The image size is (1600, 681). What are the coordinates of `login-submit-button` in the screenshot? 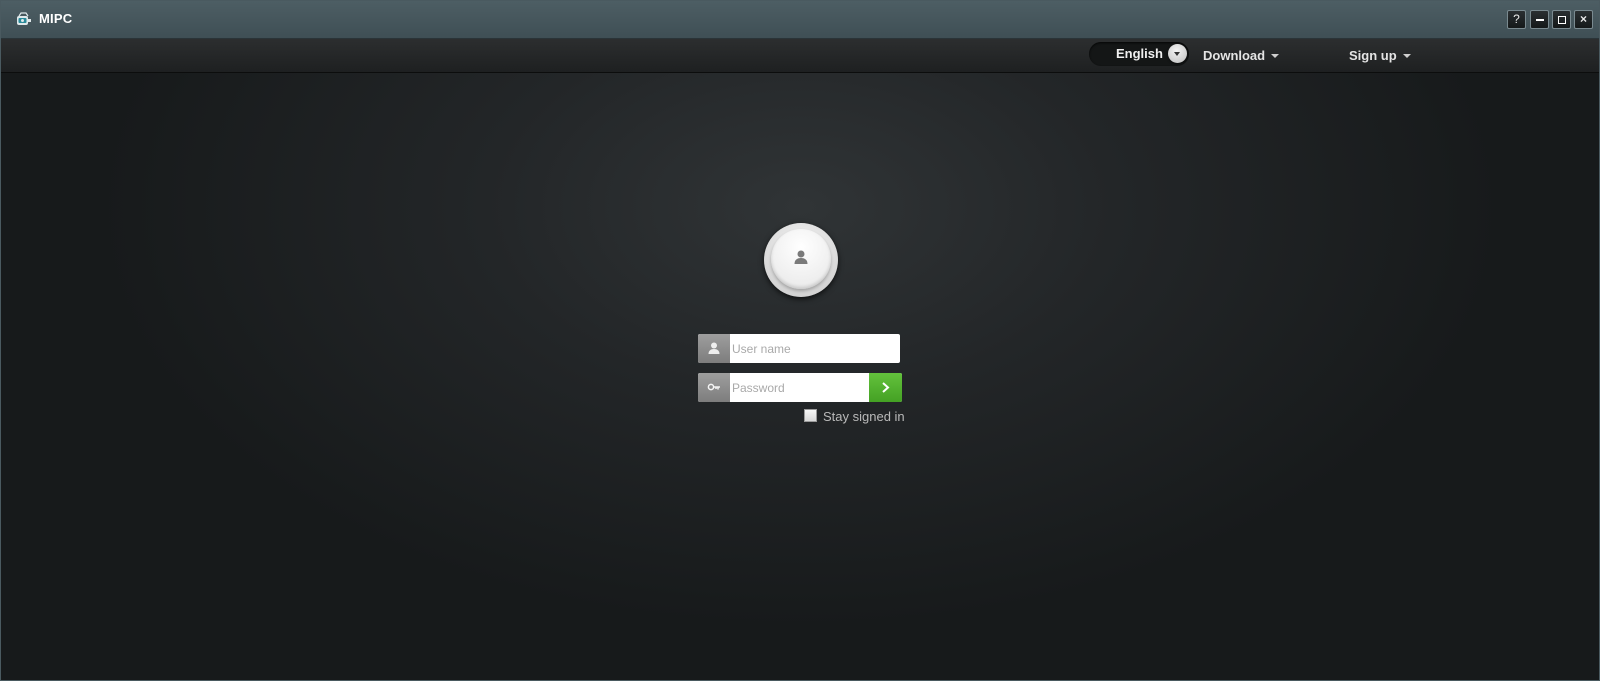 It's located at (885, 387).